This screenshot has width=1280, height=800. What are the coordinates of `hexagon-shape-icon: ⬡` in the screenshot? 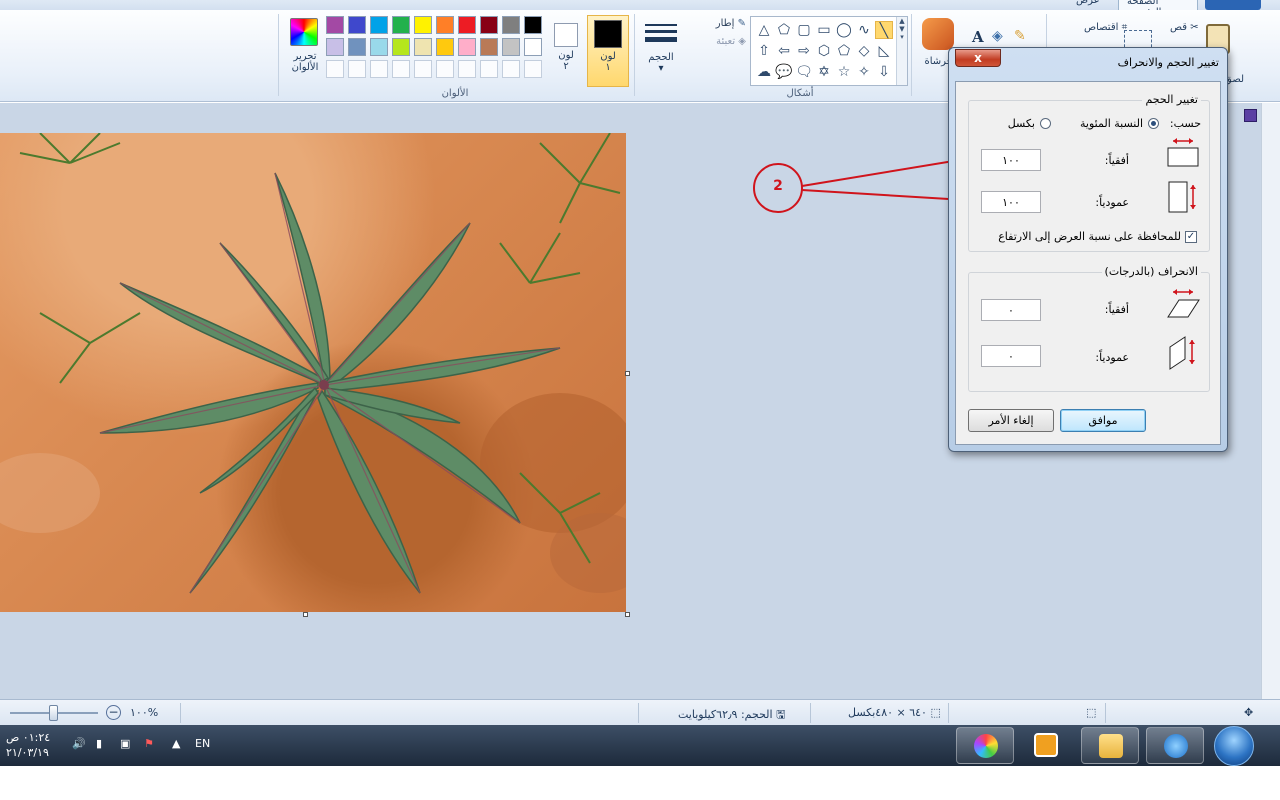 It's located at (824, 51).